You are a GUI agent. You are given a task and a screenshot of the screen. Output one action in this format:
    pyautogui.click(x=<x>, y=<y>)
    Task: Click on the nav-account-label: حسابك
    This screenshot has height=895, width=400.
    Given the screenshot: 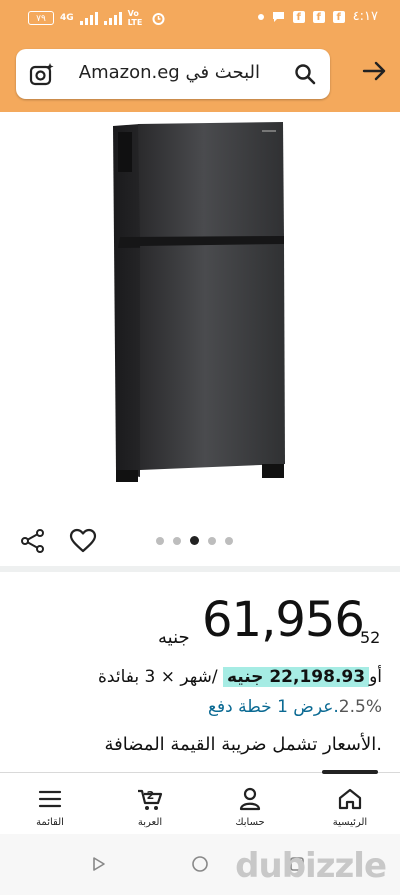 What is the action you would take?
    pyautogui.click(x=250, y=822)
    